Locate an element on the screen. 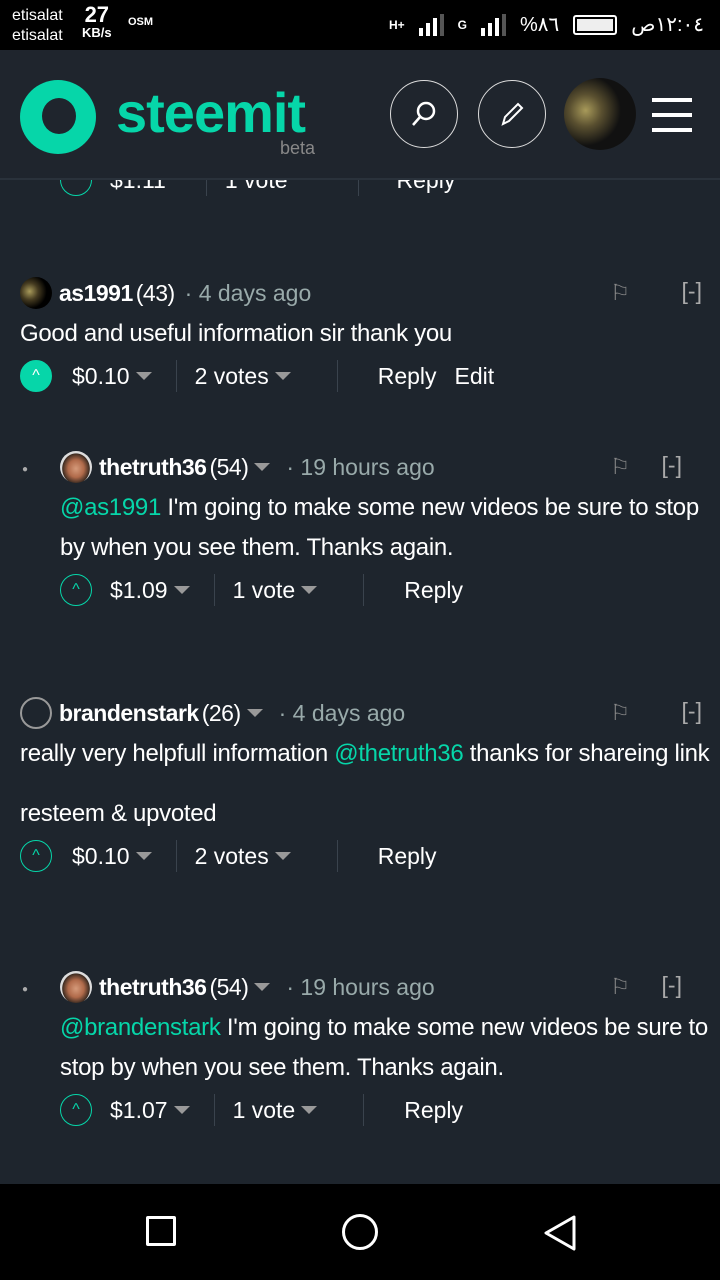 Image resolution: width=720 pixels, height=1280 pixels. speed-unit: KB/s is located at coordinates (97, 32).